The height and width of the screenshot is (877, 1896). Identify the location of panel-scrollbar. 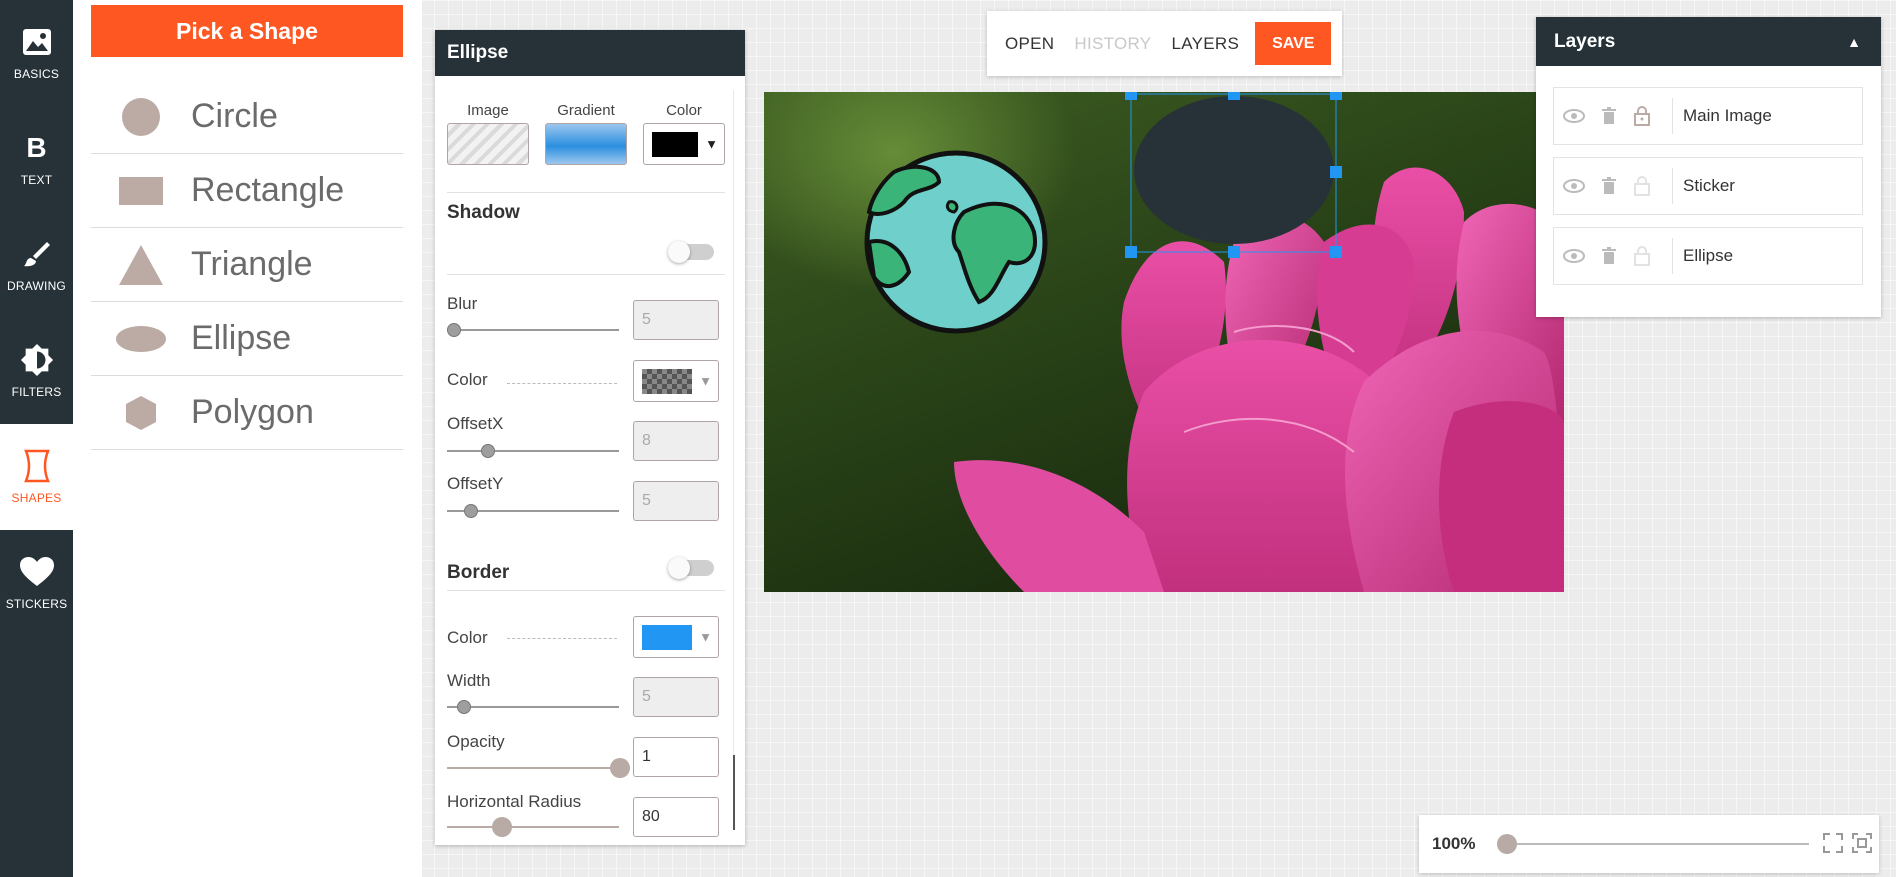
(734, 792).